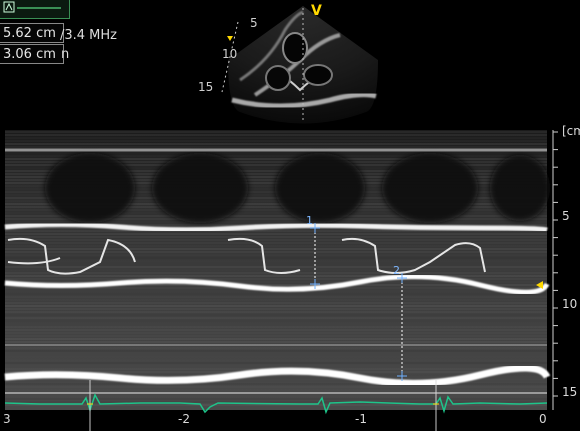 Image resolution: width=580 pixels, height=431 pixels. Describe the element at coordinates (396, 270) in the screenshot. I see `caliper-2-label: 2` at that location.